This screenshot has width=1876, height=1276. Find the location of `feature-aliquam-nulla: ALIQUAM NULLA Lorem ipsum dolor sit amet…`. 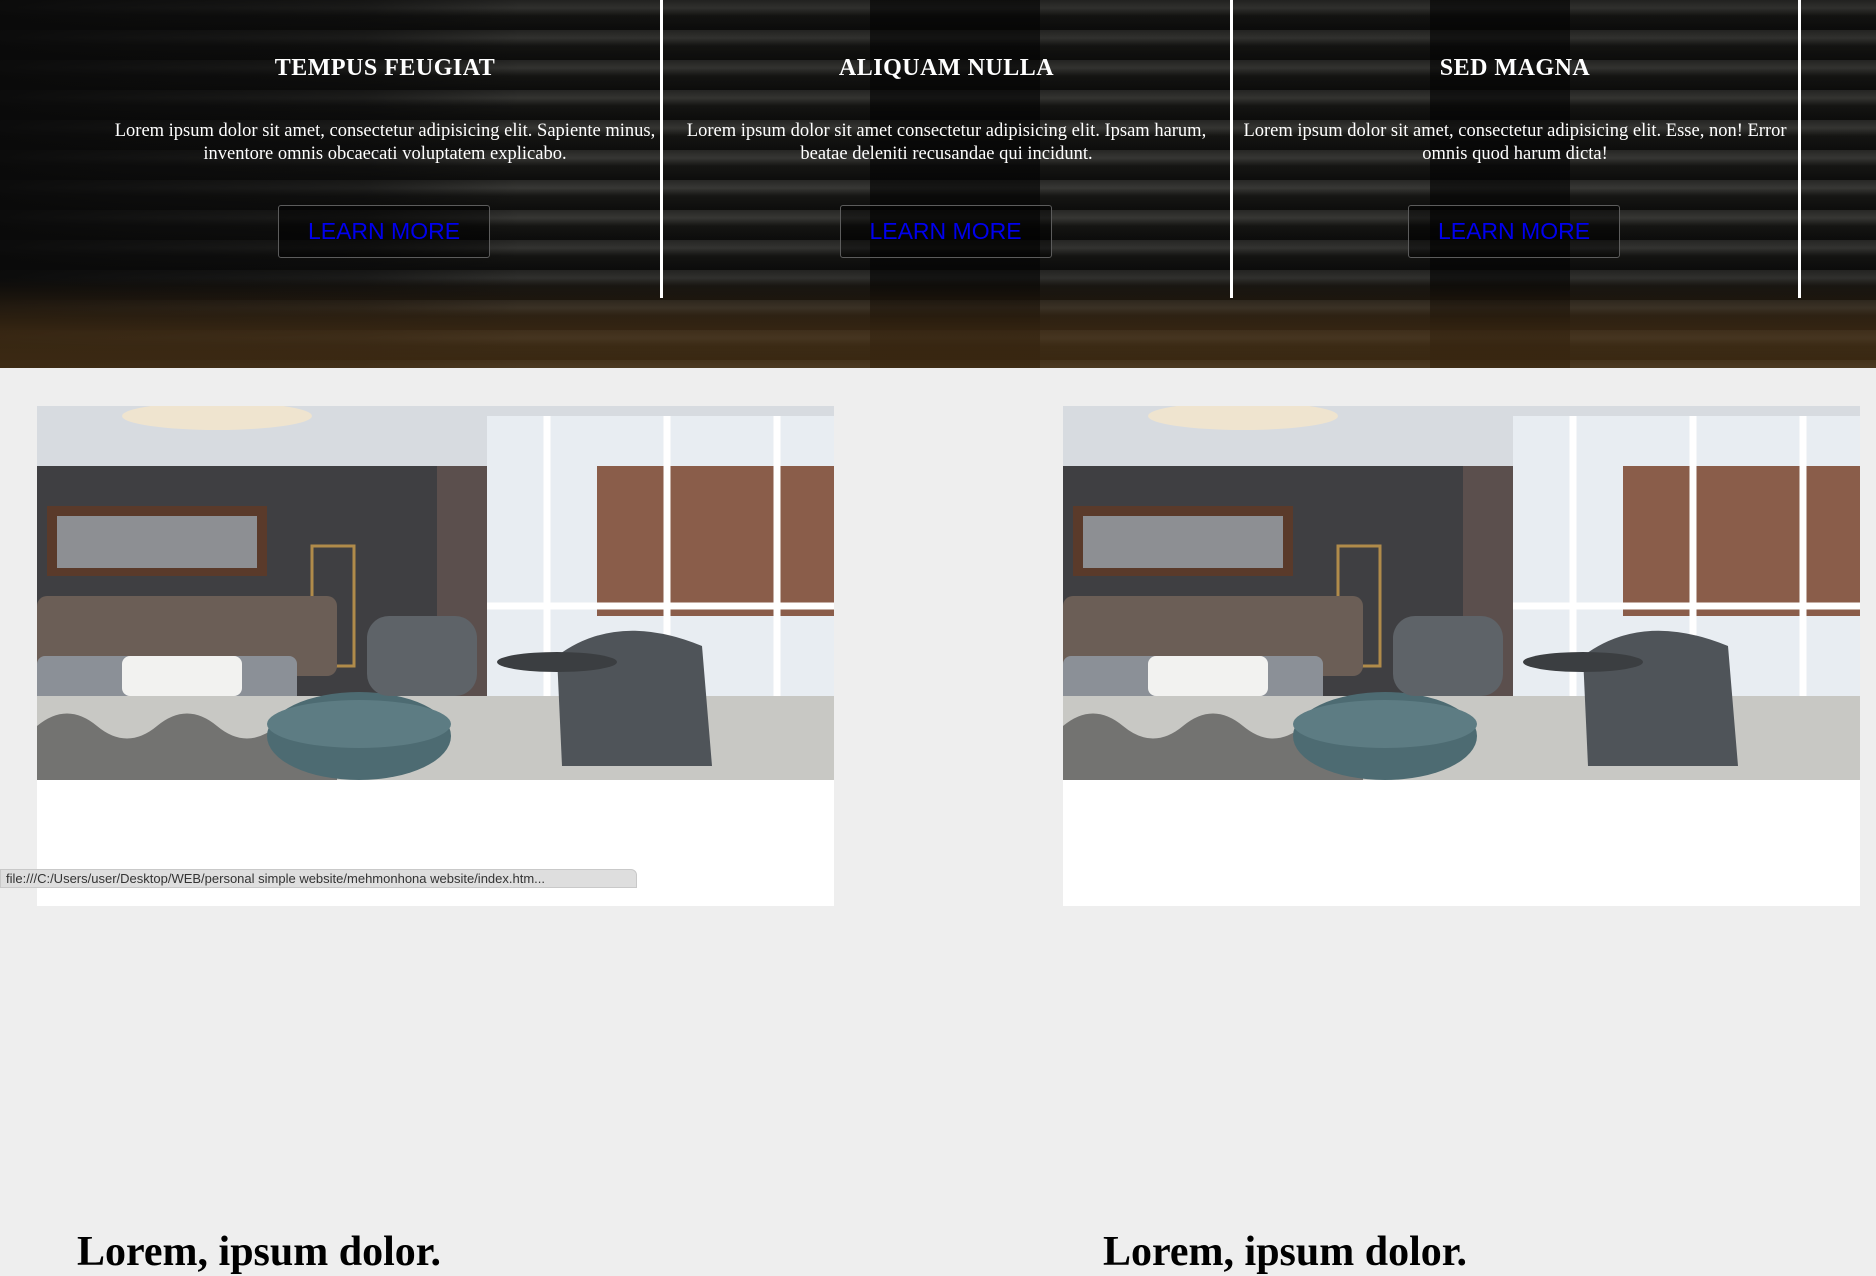

feature-aliquam-nulla: ALIQUAM NULLA Lorem ipsum dolor sit amet… is located at coordinates (948, 149).